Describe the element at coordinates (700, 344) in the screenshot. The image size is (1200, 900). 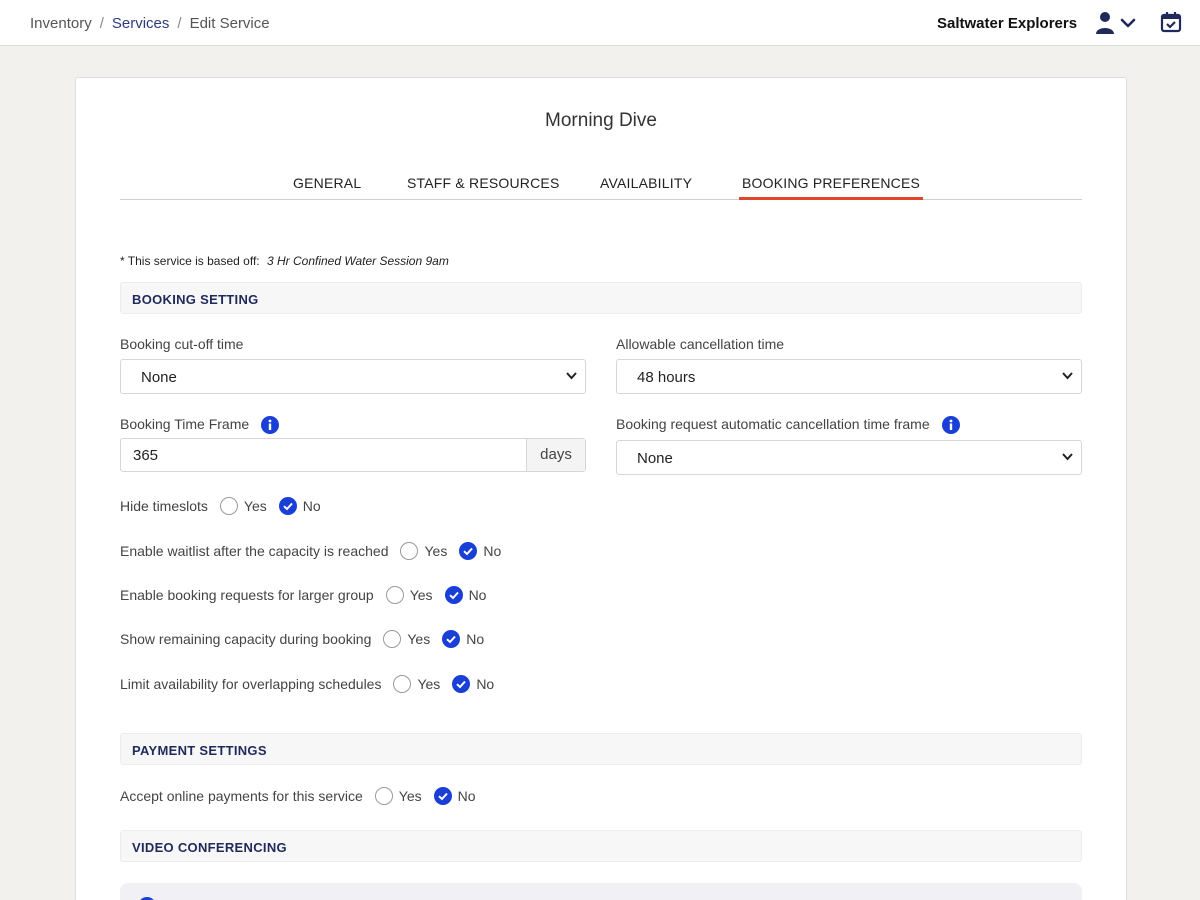
I see `cancellation-label: Allowable cancellation time` at that location.